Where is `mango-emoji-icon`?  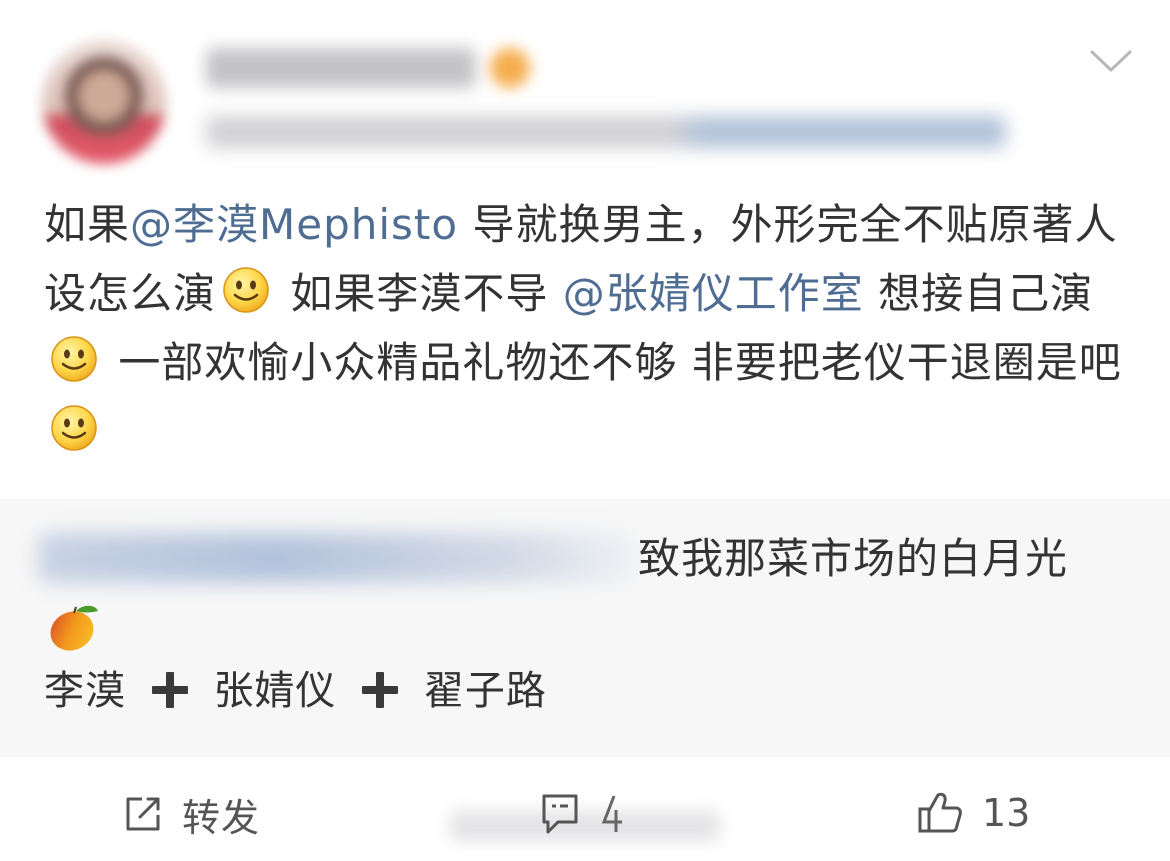
mango-emoji-icon is located at coordinates (74, 628).